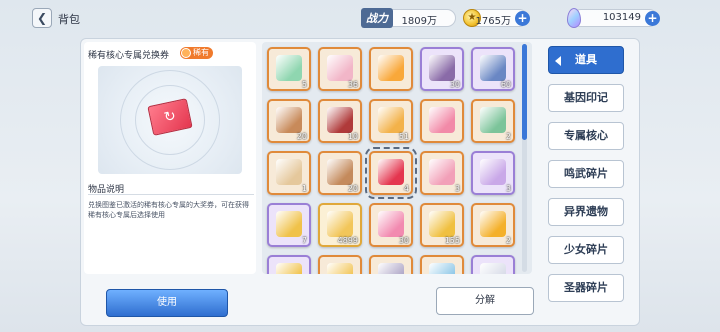  What do you see at coordinates (524, 92) in the screenshot?
I see `scrollbar-thumb` at bounding box center [524, 92].